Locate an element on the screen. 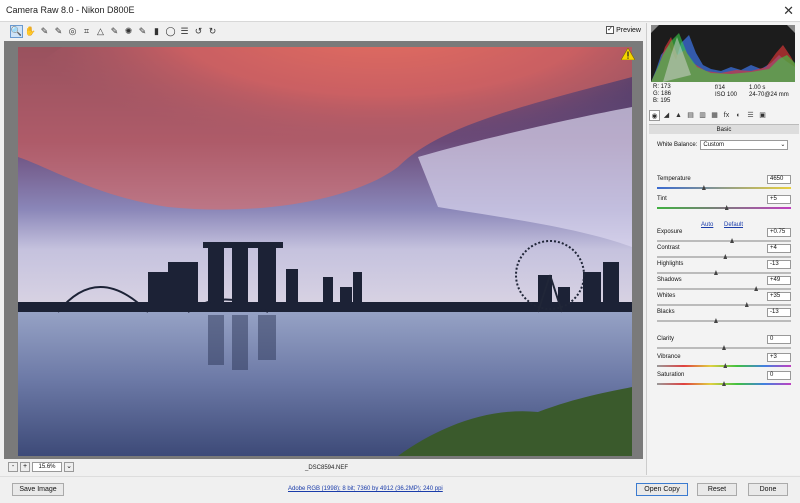  tab-detail-icon: ▲ is located at coordinates (678, 115).